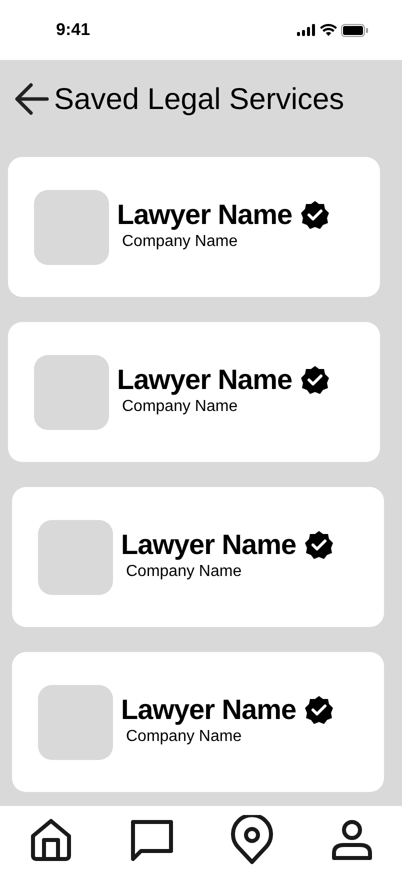  I want to click on signal-icon, so click(306, 30).